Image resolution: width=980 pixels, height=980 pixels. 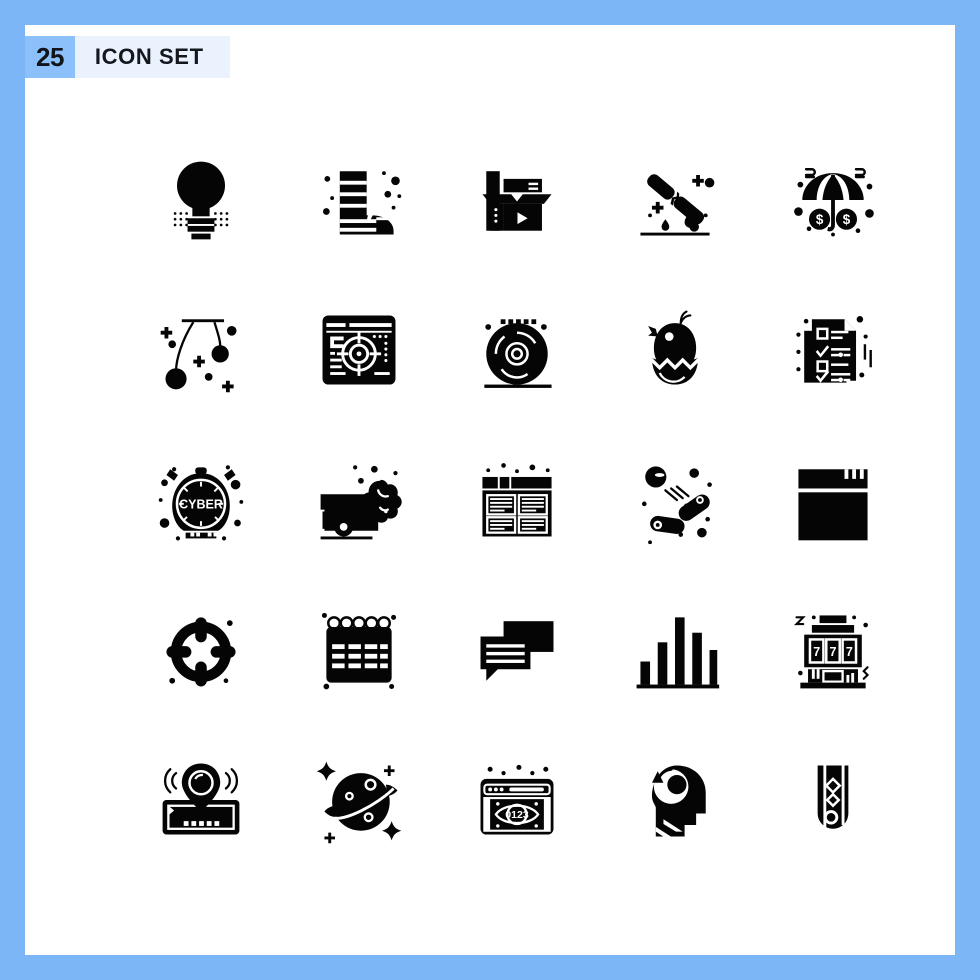 I want to click on checklist-document-icon, so click(x=834, y=349).